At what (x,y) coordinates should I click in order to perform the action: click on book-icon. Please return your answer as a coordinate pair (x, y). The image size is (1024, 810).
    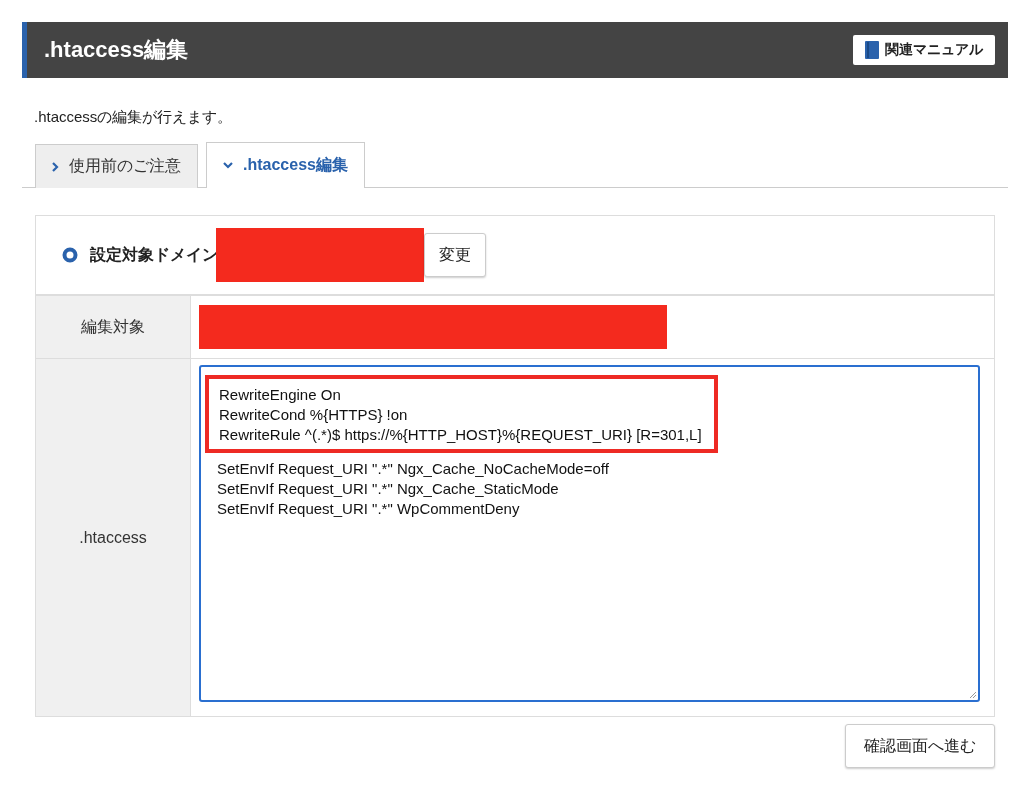
    Looking at the image, I should click on (872, 50).